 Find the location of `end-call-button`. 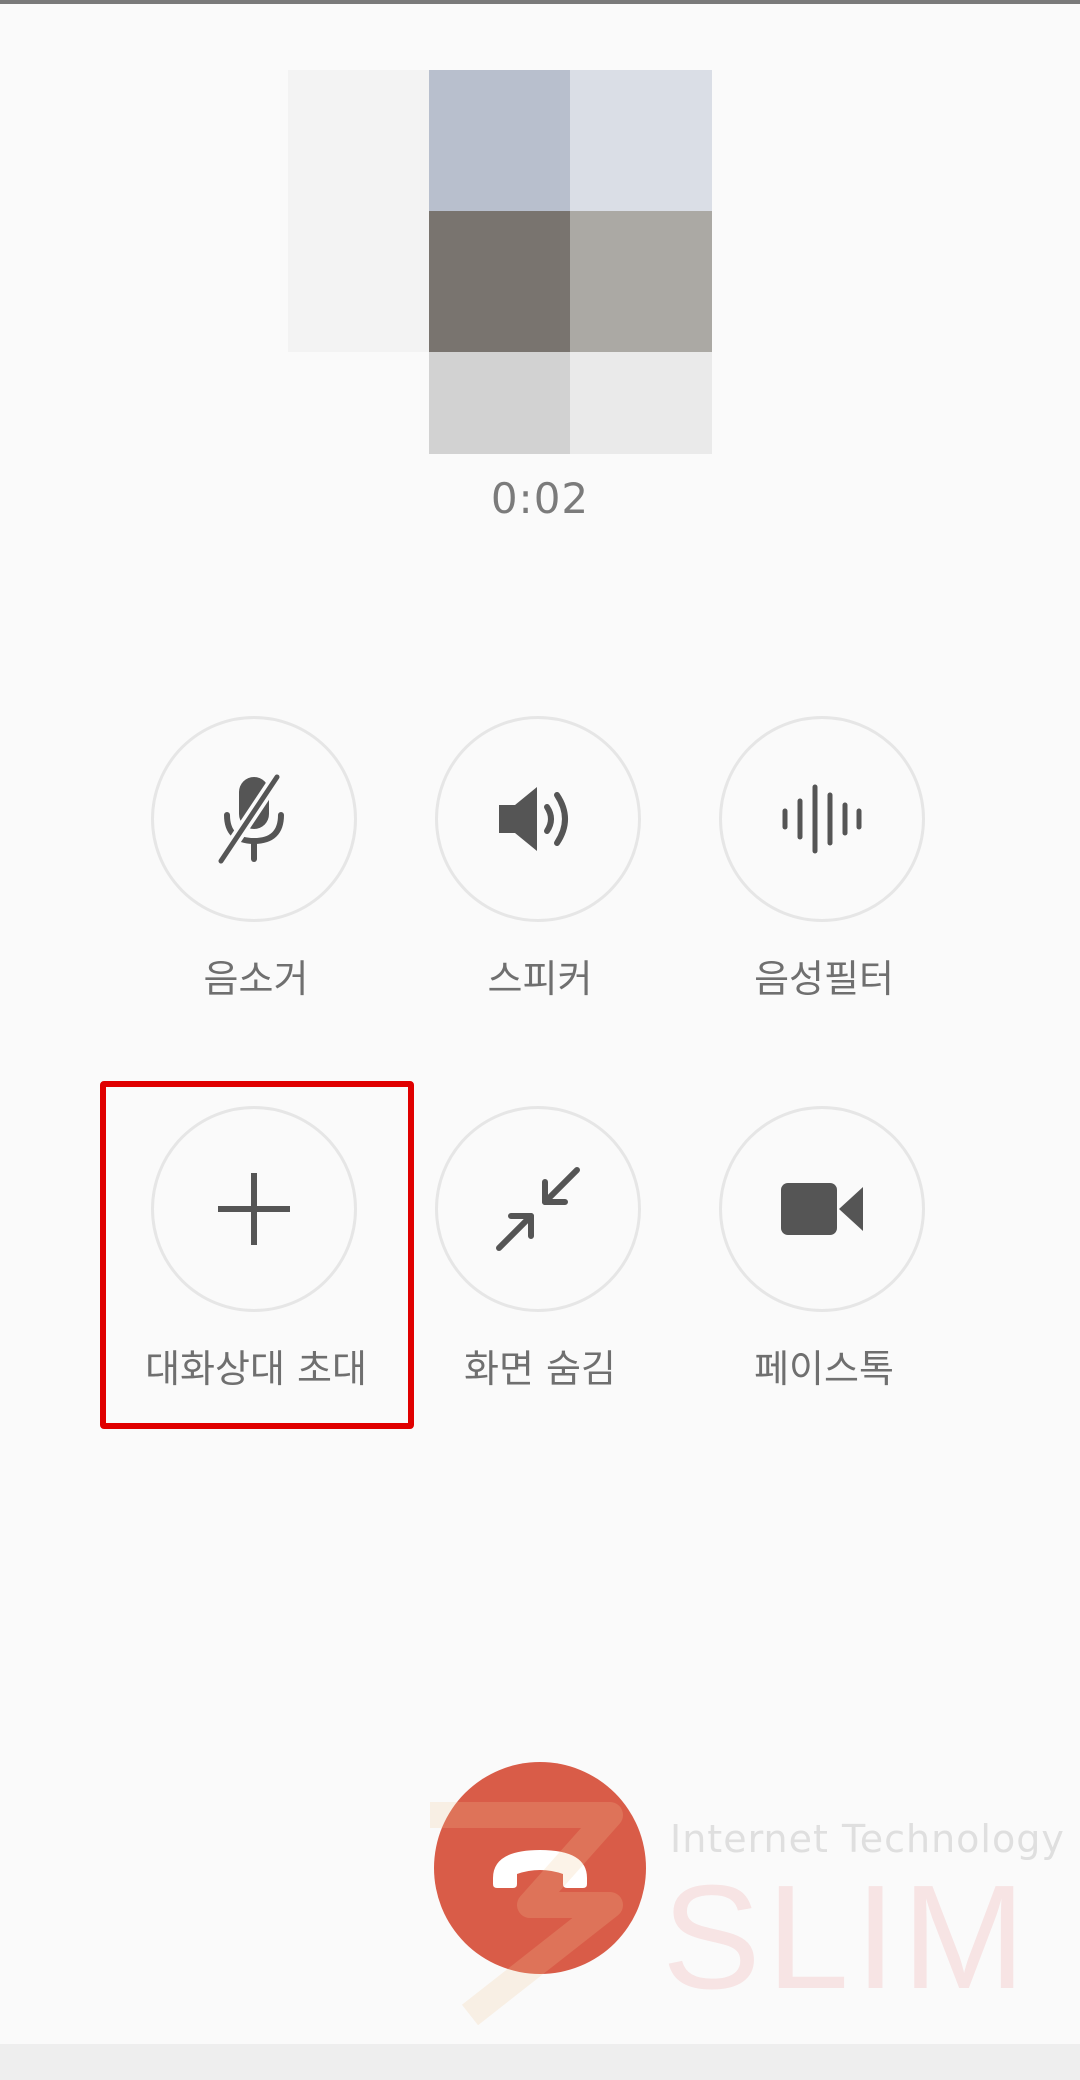

end-call-button is located at coordinates (540, 1868).